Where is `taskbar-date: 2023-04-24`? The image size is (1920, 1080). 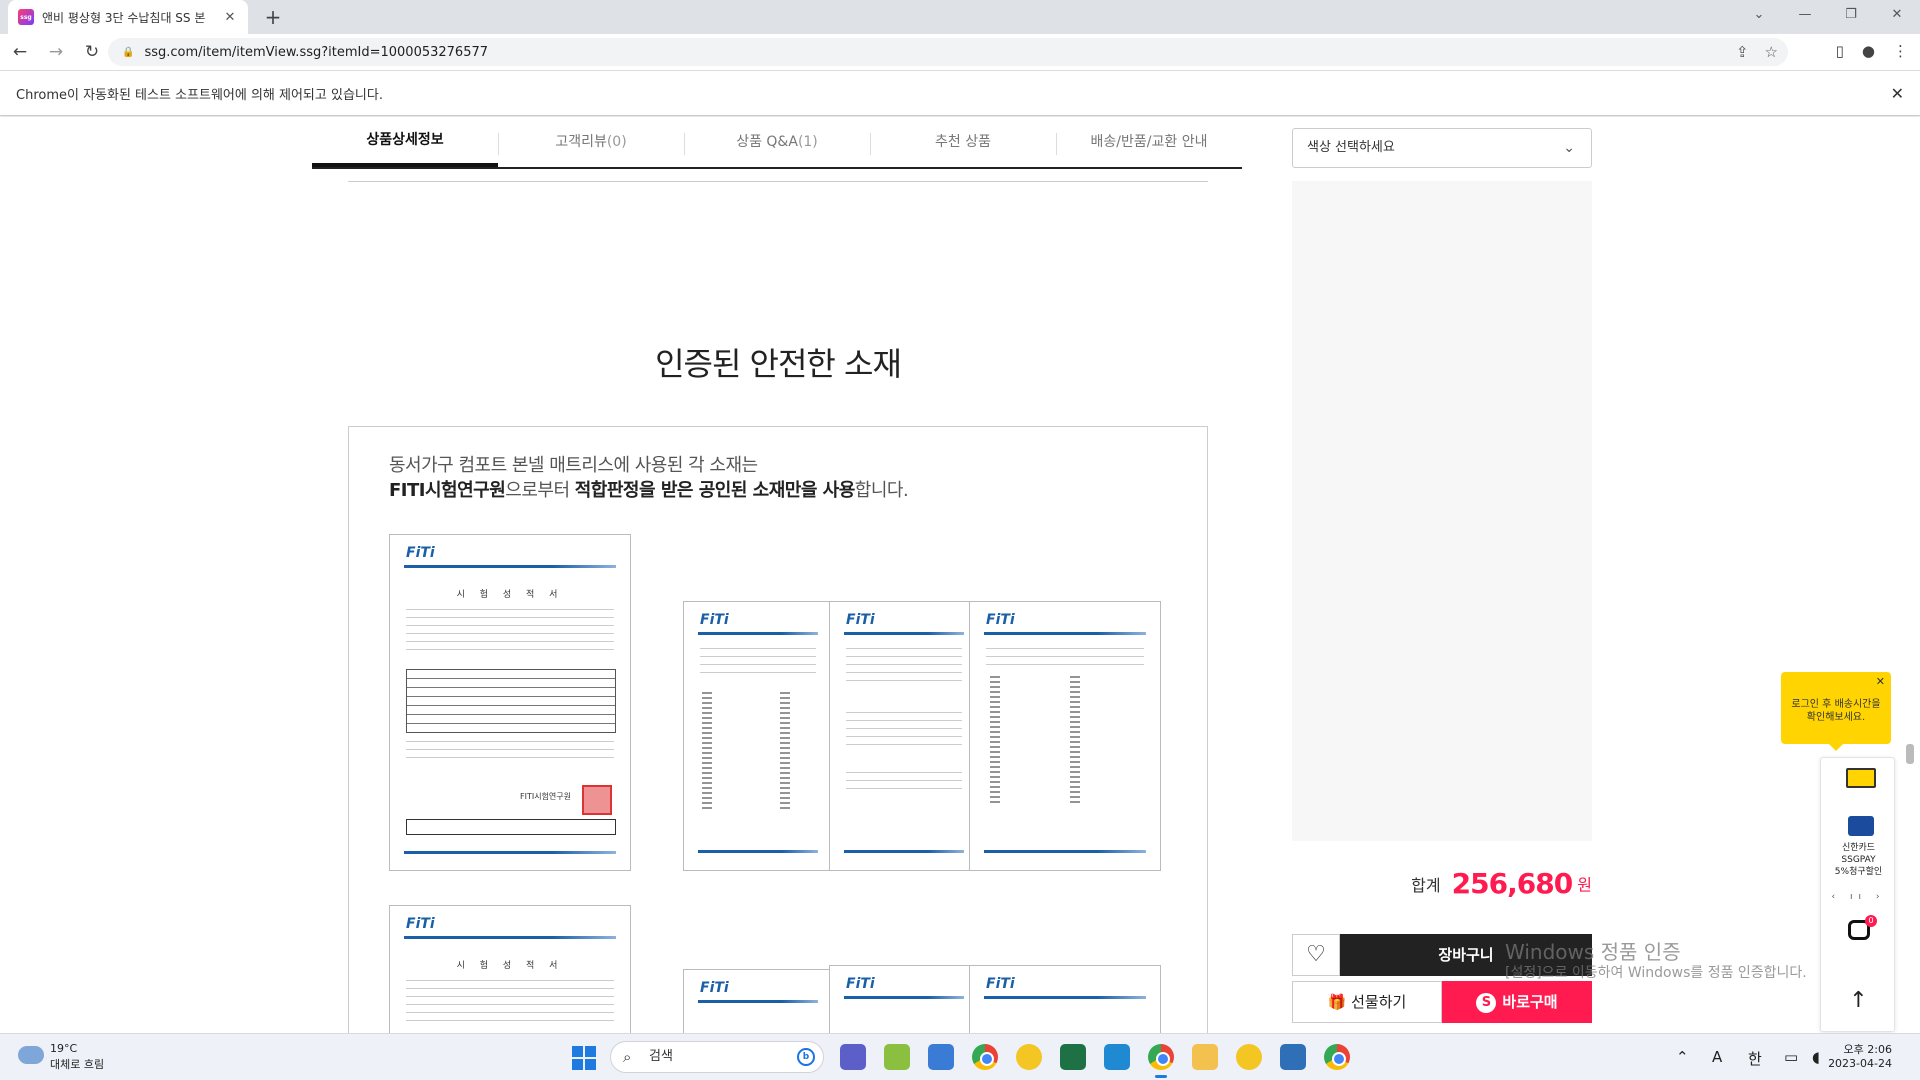 taskbar-date: 2023-04-24 is located at coordinates (1860, 1063).